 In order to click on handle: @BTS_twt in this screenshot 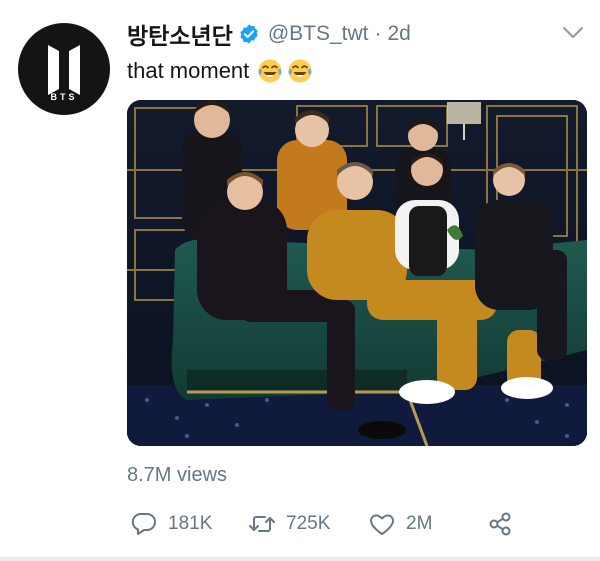, I will do `click(318, 34)`.